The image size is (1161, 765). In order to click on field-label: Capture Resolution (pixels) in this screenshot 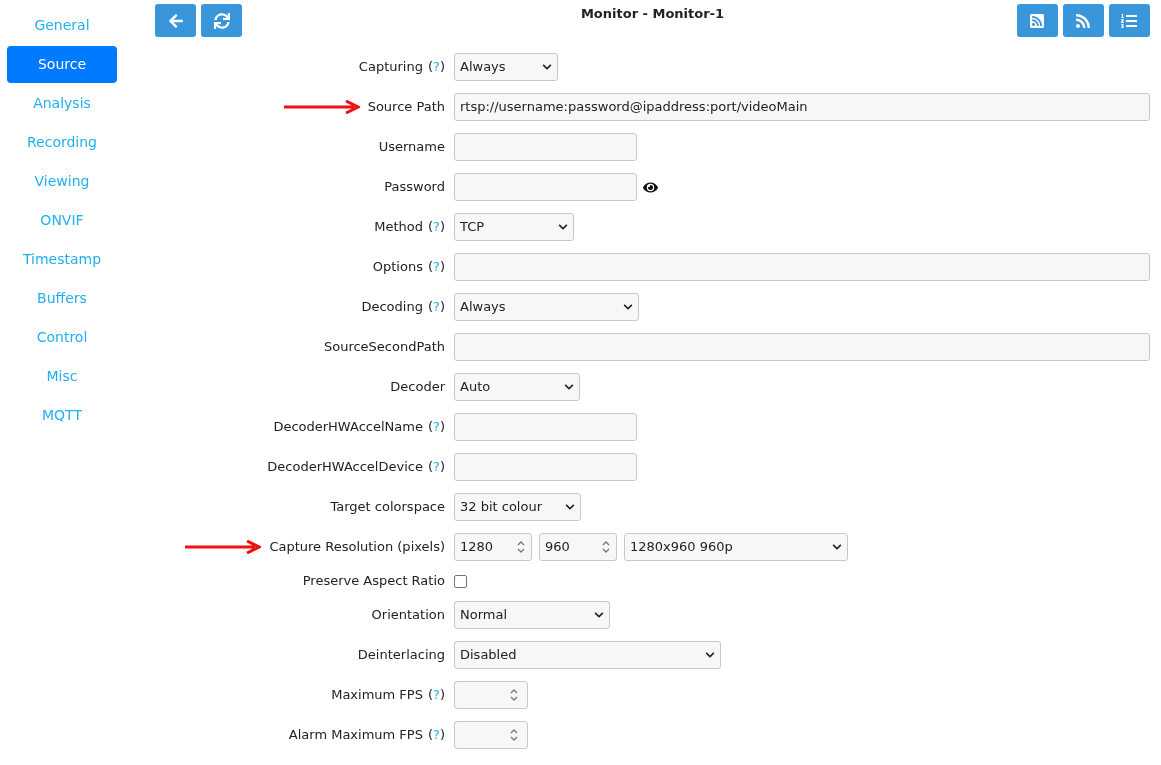, I will do `click(357, 547)`.